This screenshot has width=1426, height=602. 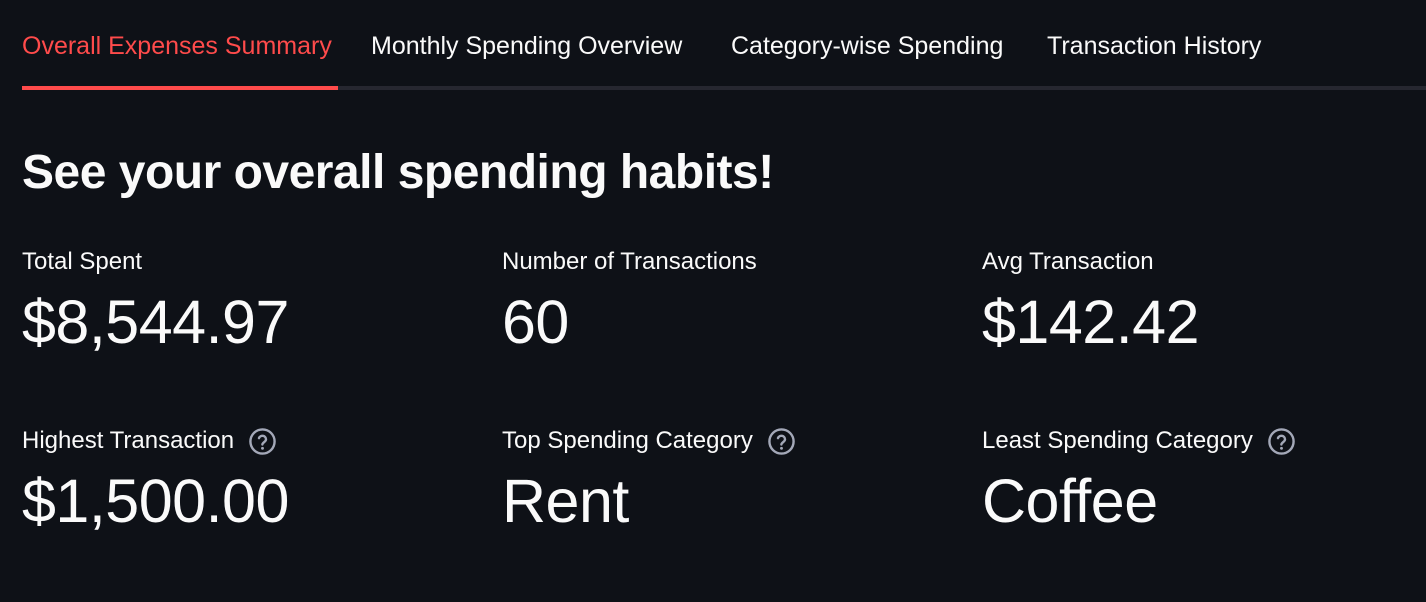 I want to click on metric-number-of-transactions: Number of Transactions 60, so click(x=722, y=302).